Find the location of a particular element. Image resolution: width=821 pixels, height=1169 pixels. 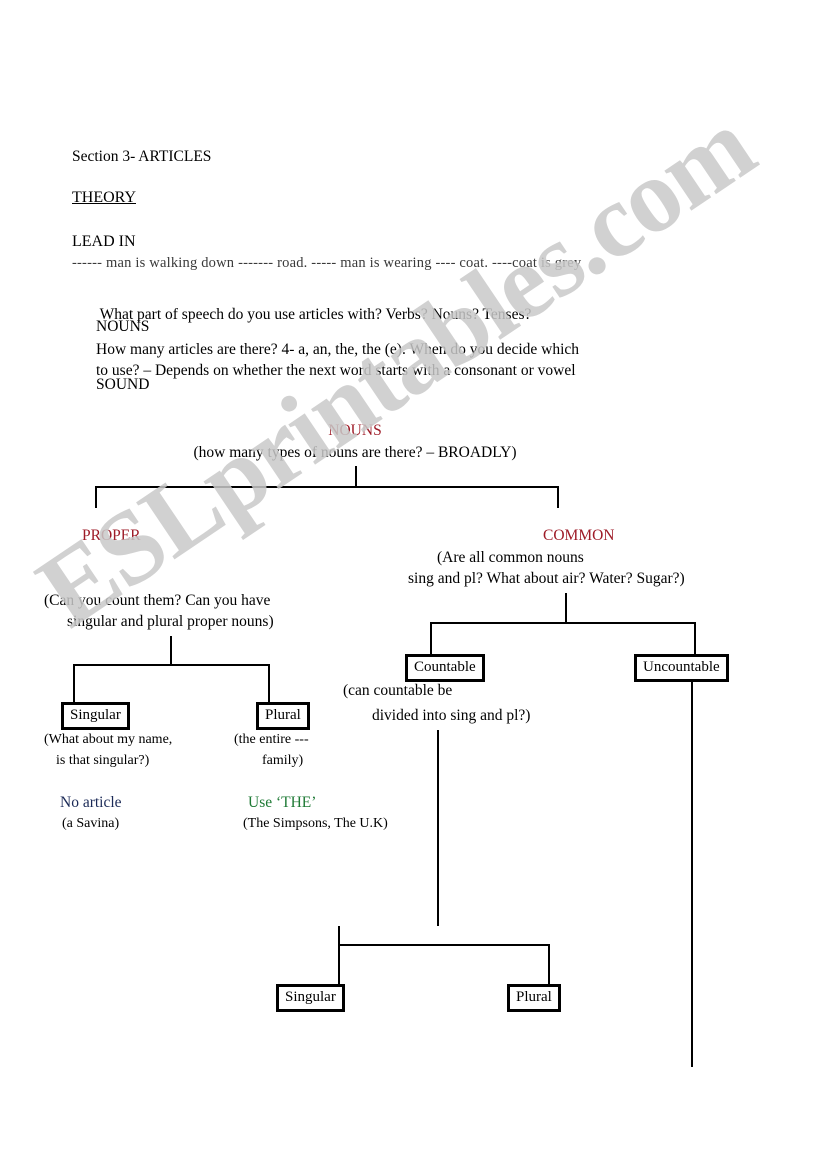

proper-singular-note-line-2: is that singular?) is located at coordinates (103, 760).